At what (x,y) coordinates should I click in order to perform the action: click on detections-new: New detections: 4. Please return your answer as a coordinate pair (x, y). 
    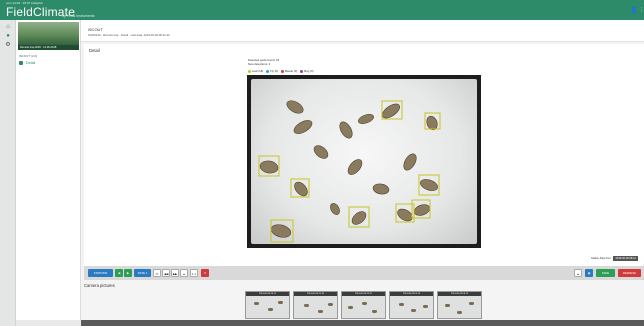
    Looking at the image, I should click on (259, 64).